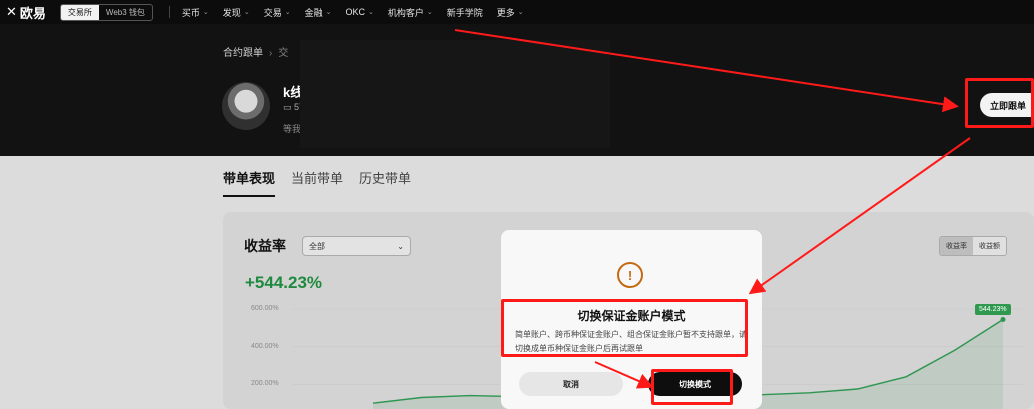 The height and width of the screenshot is (409, 1034). Describe the element at coordinates (505, 12) in the screenshot. I see `nav-item-label: 更多` at that location.